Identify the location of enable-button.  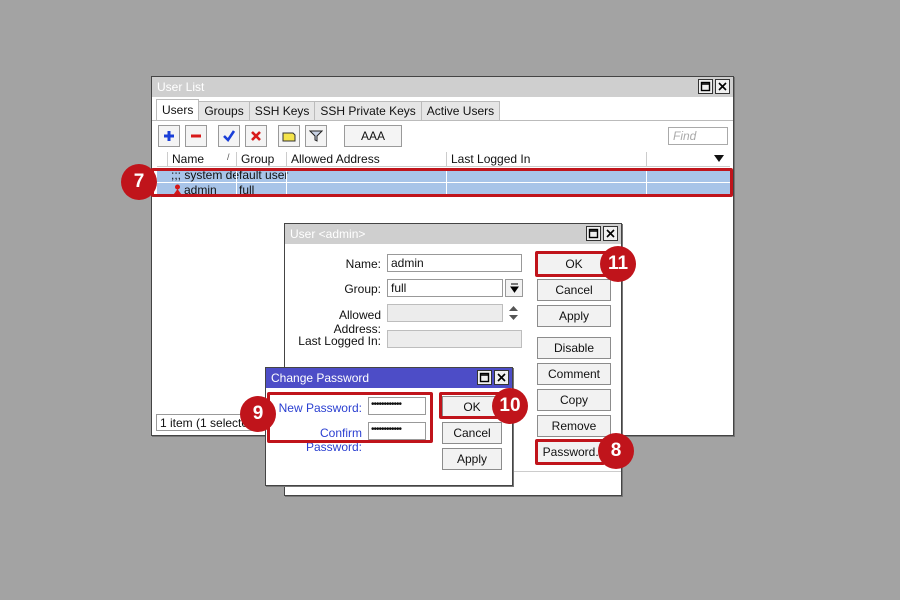
(229, 136).